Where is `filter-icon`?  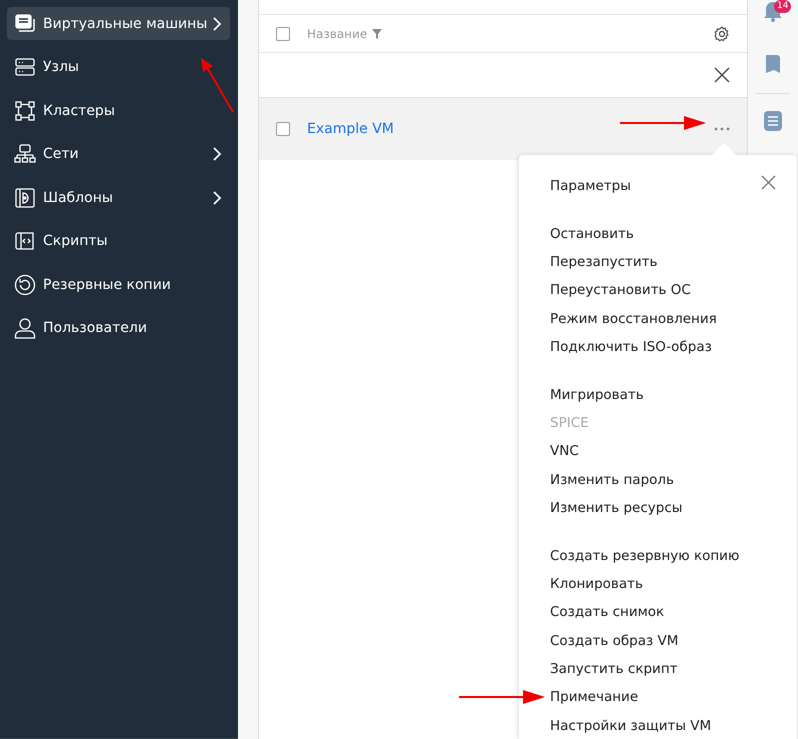 filter-icon is located at coordinates (377, 33).